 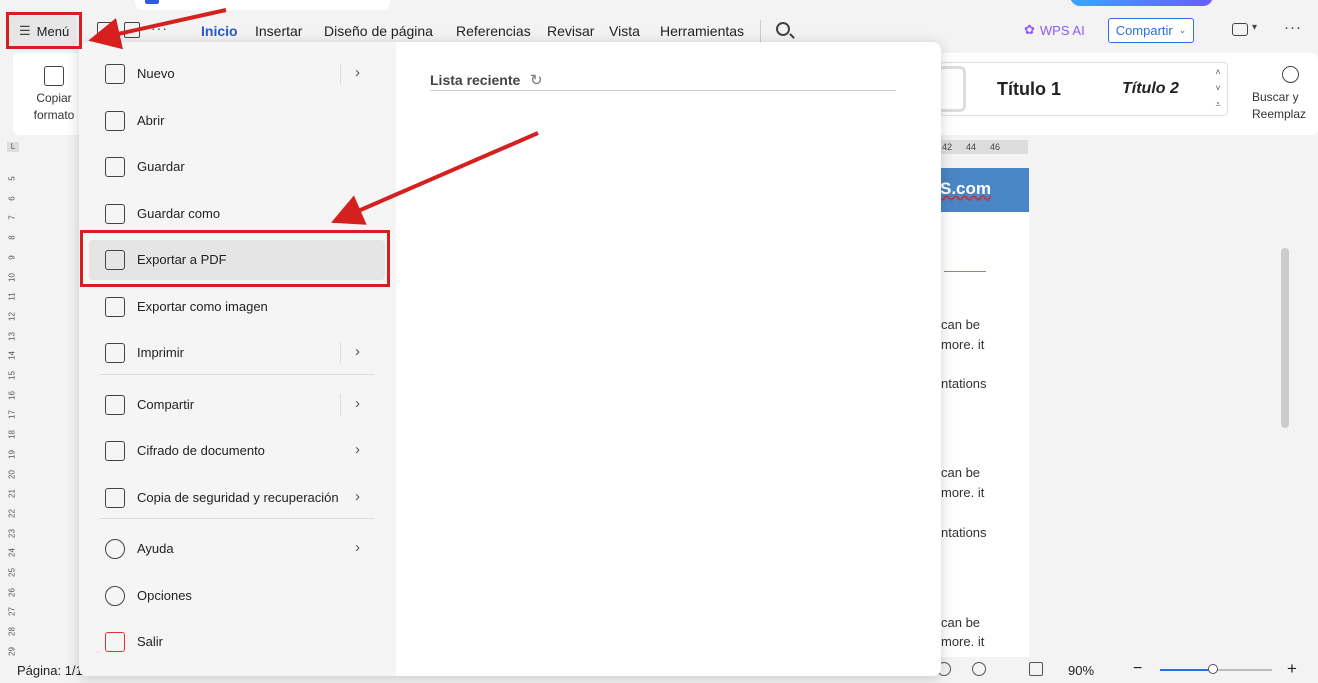 What do you see at coordinates (164, 595) in the screenshot?
I see `menu-item-label: Opciones` at bounding box center [164, 595].